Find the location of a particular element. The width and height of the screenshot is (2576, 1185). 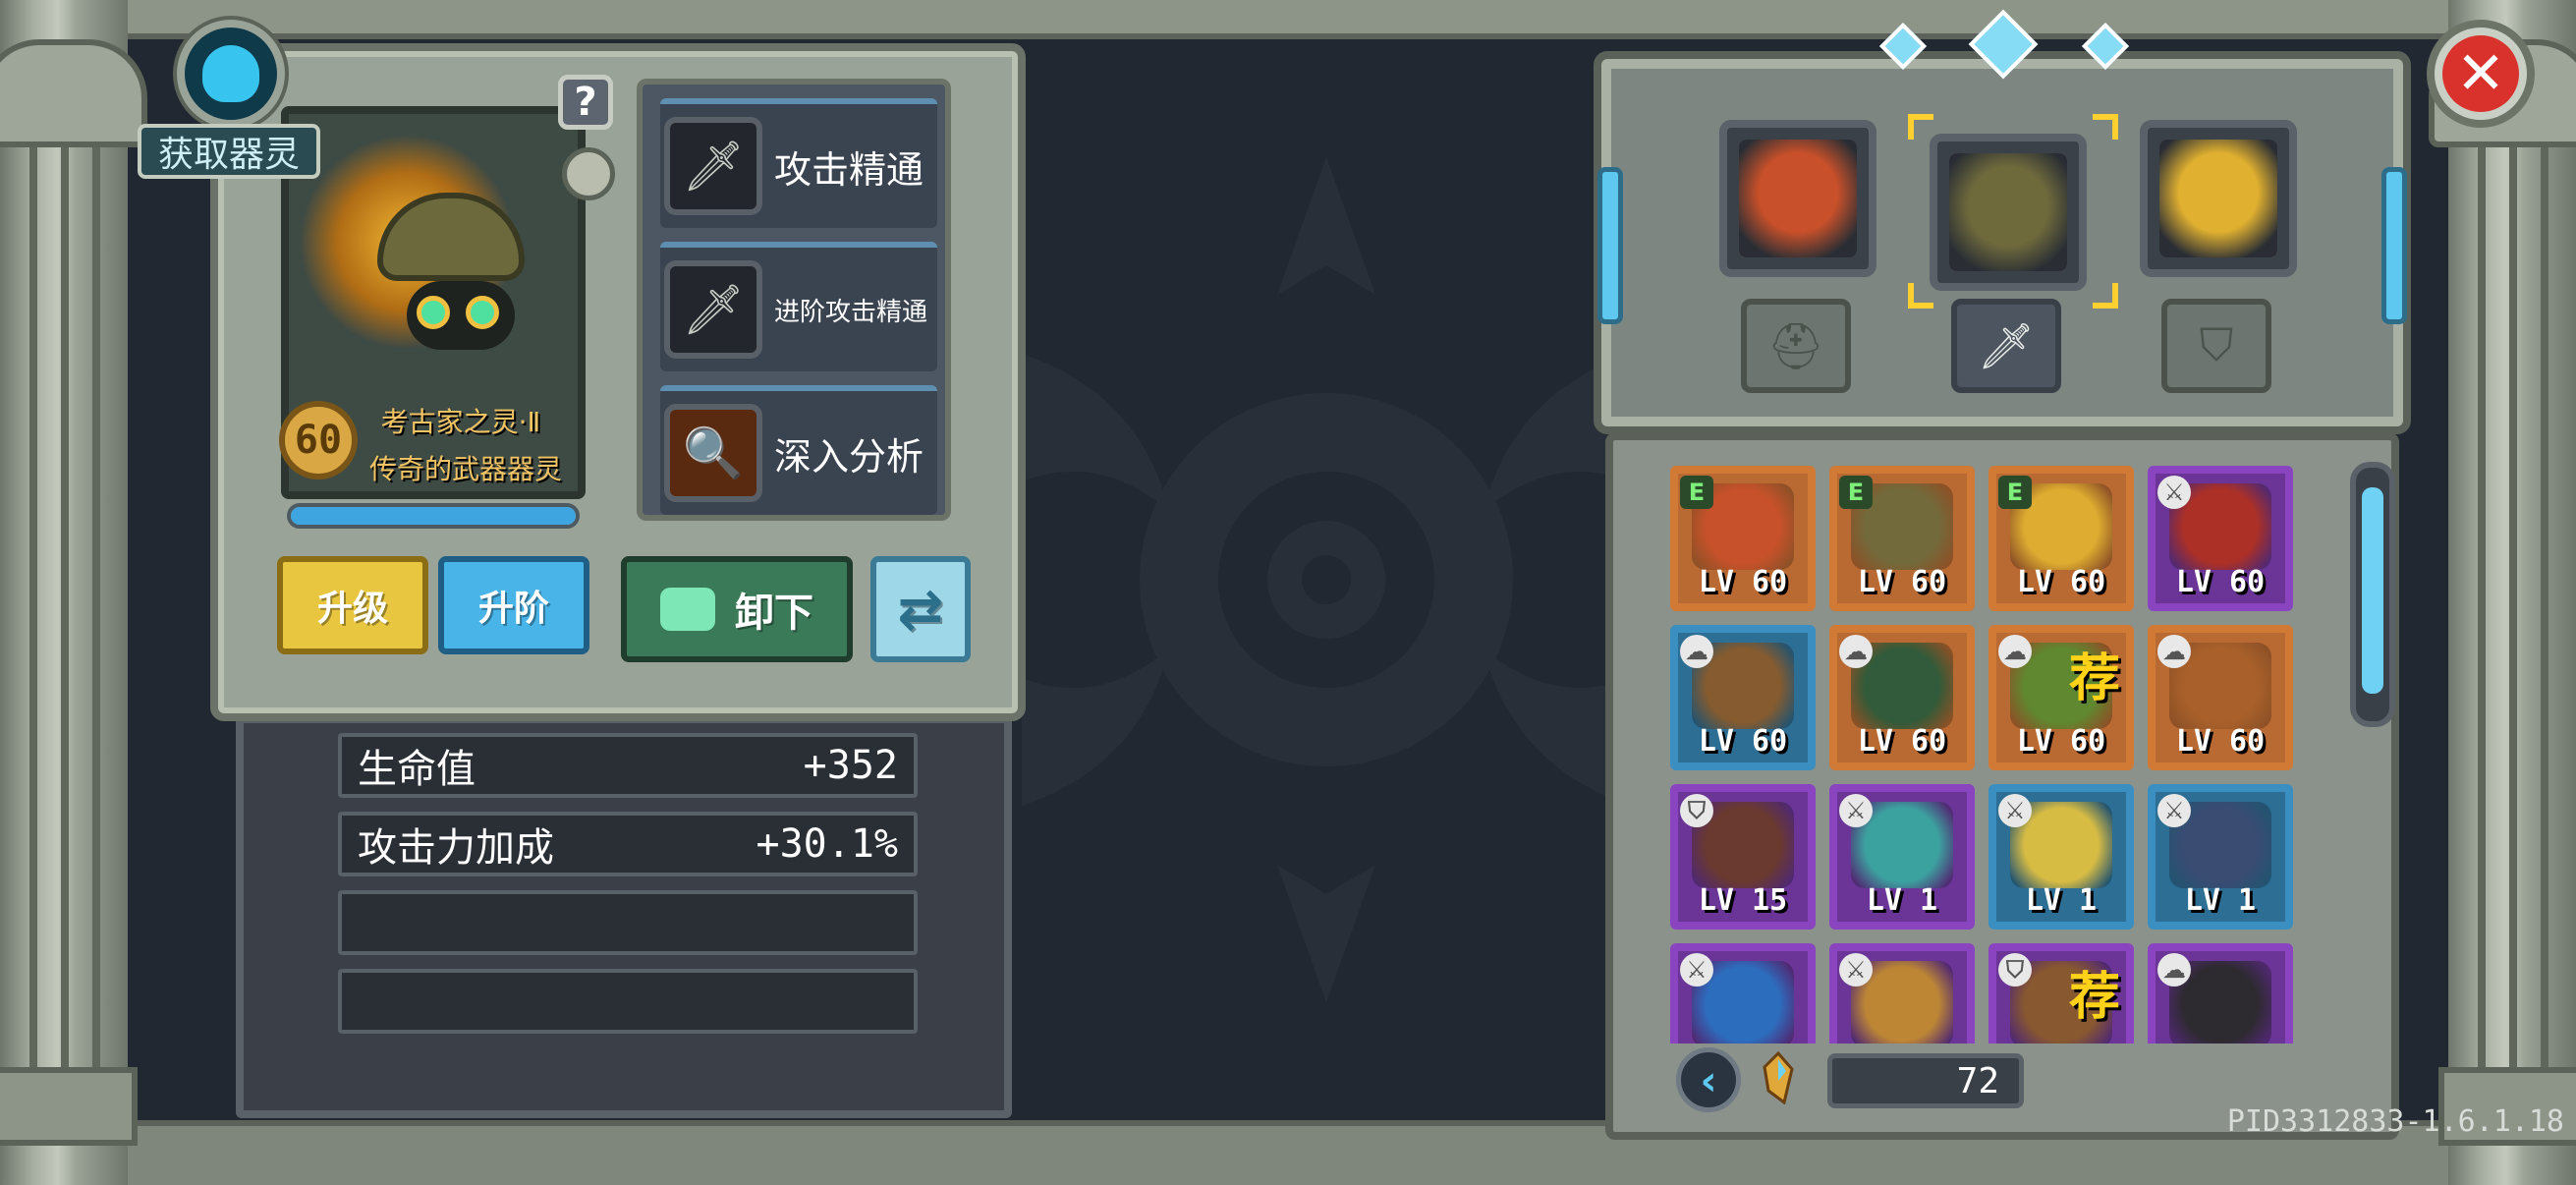

left-pillar is located at coordinates (73, 592).